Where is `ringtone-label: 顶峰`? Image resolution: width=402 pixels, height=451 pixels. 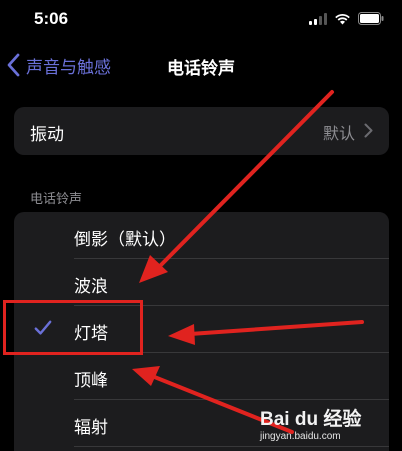 ringtone-label: 顶峰 is located at coordinates (91, 381).